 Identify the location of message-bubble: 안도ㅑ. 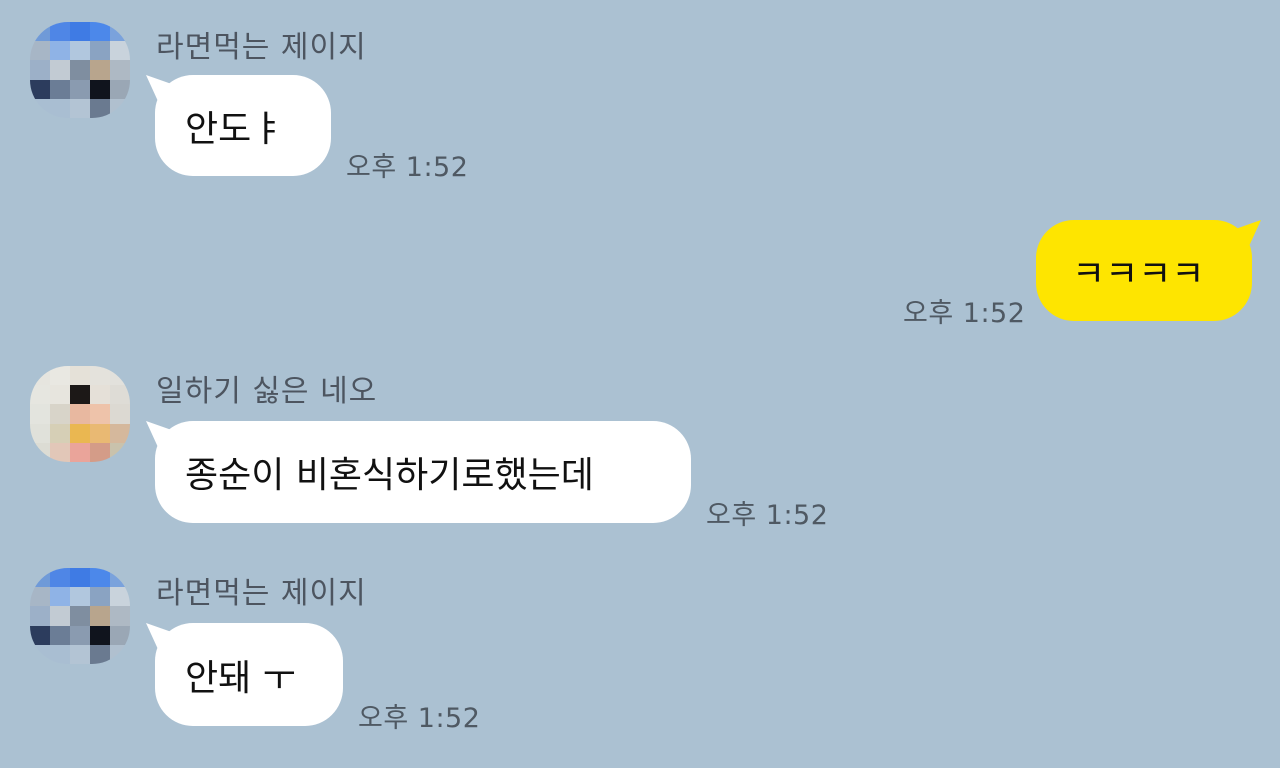
(243, 125).